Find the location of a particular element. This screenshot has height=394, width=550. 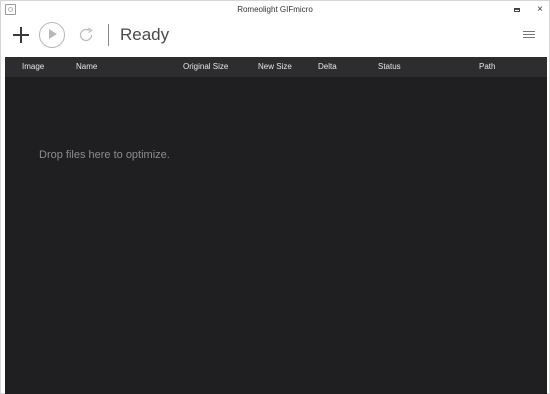

refresh-button is located at coordinates (86, 35).